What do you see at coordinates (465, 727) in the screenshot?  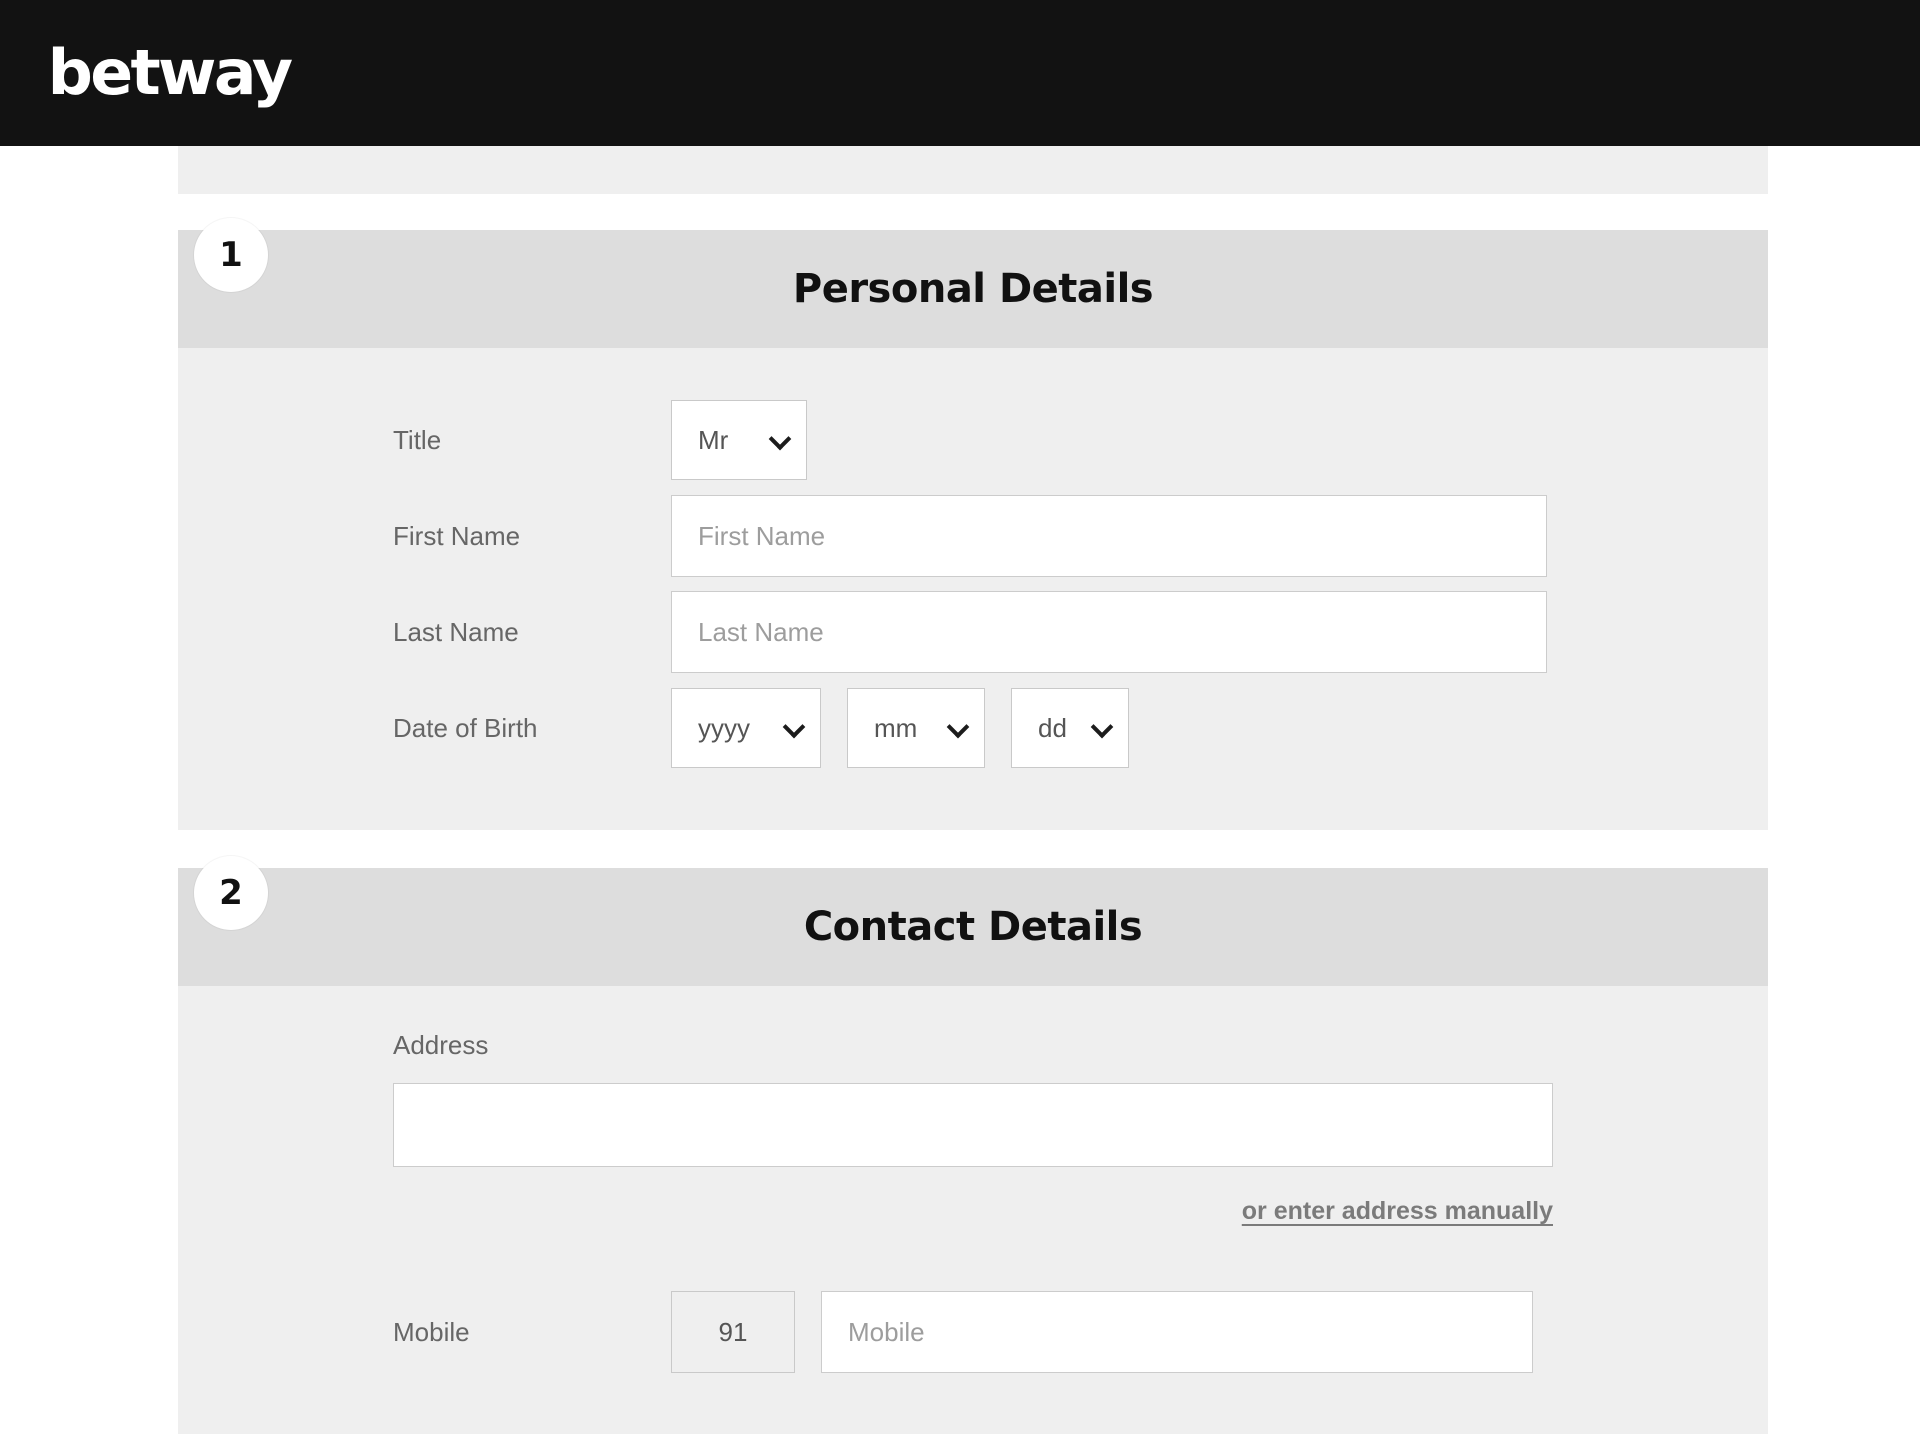 I see `label-date-of-birth: Date of Birth` at bounding box center [465, 727].